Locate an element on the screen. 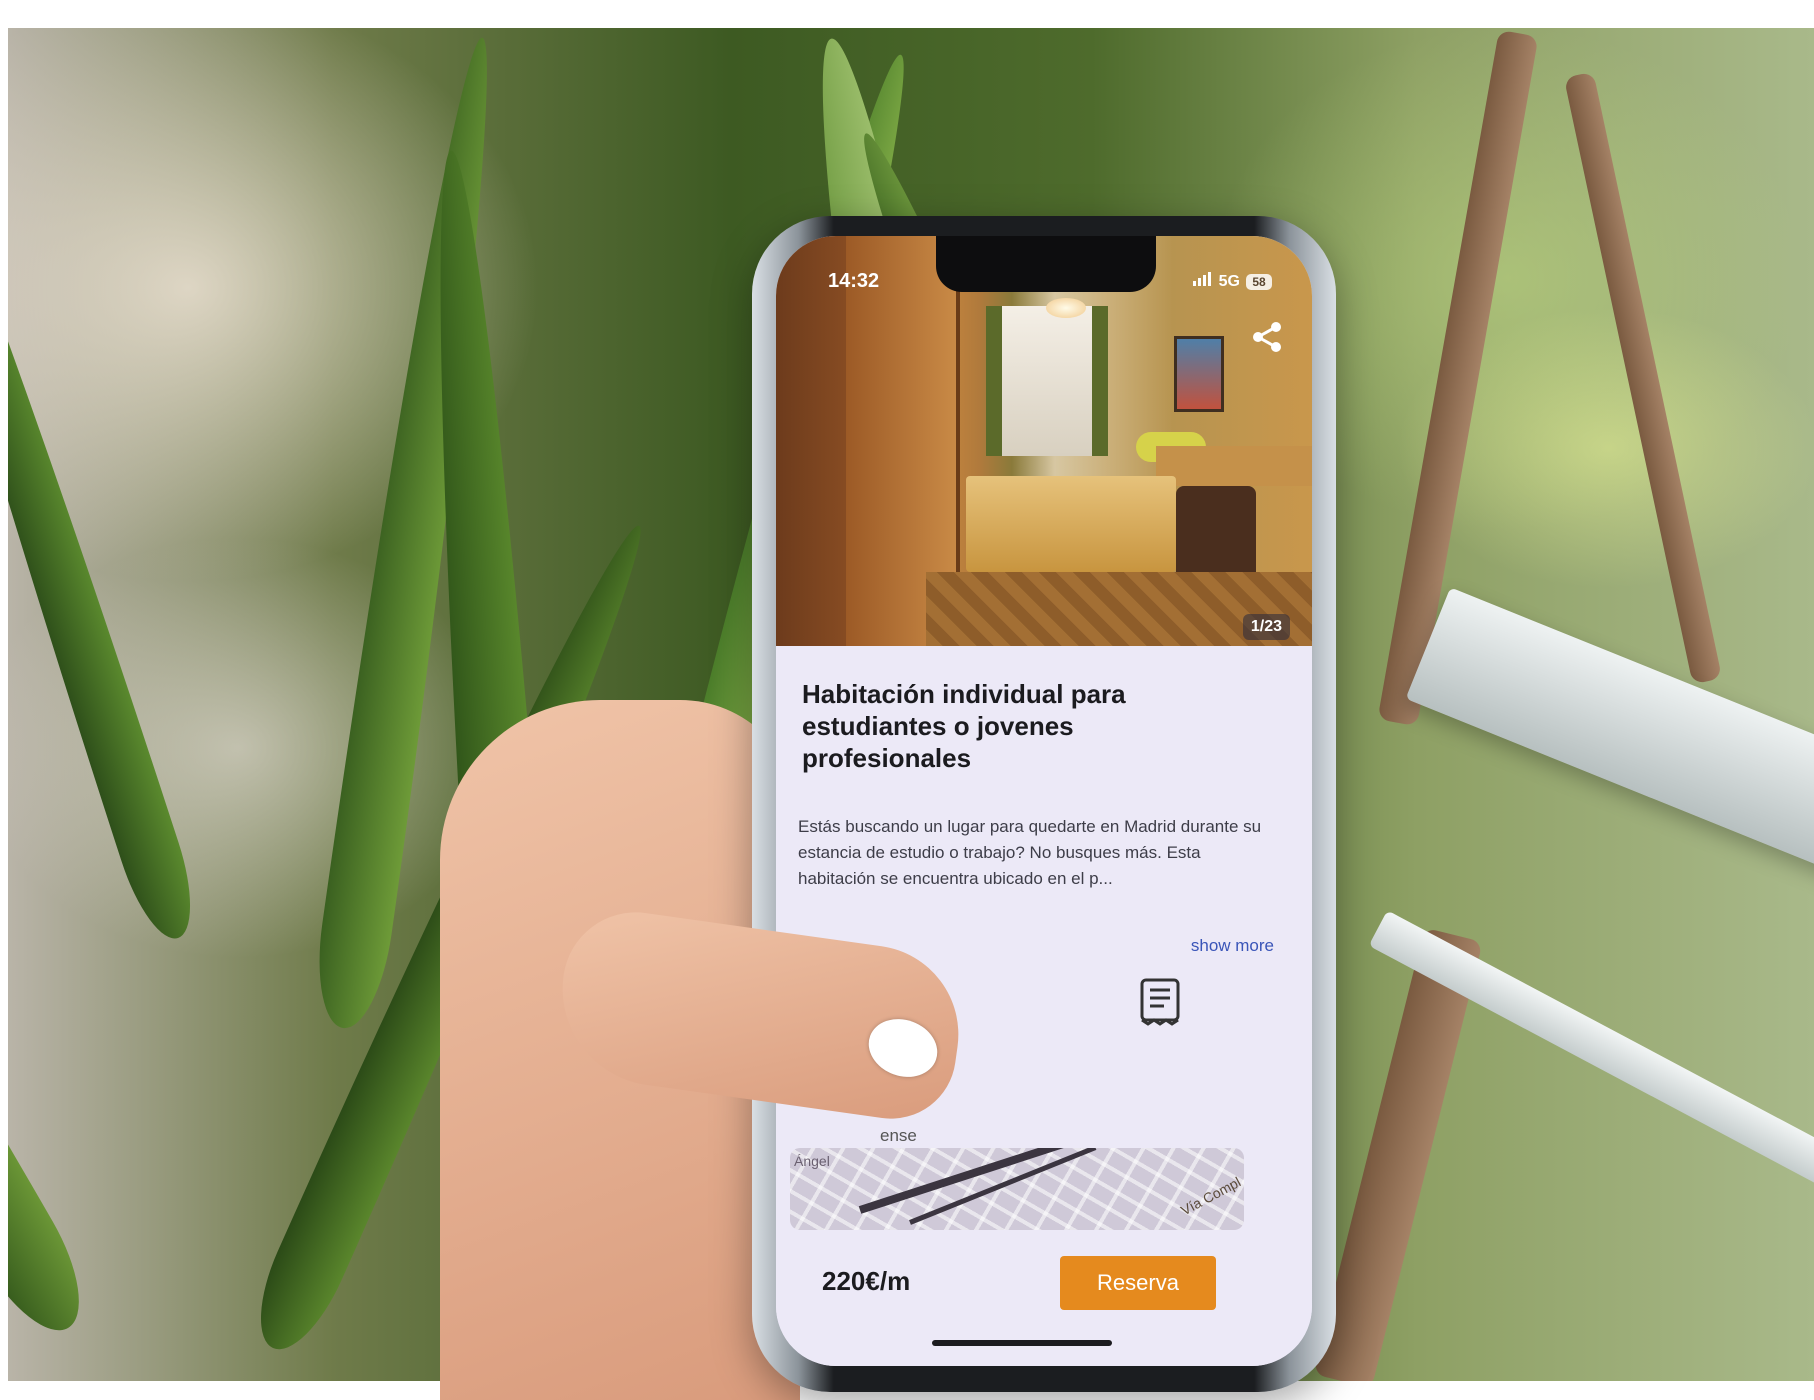 This screenshot has height=1400, width=1814. map-place-label: Ángel is located at coordinates (812, 1161).